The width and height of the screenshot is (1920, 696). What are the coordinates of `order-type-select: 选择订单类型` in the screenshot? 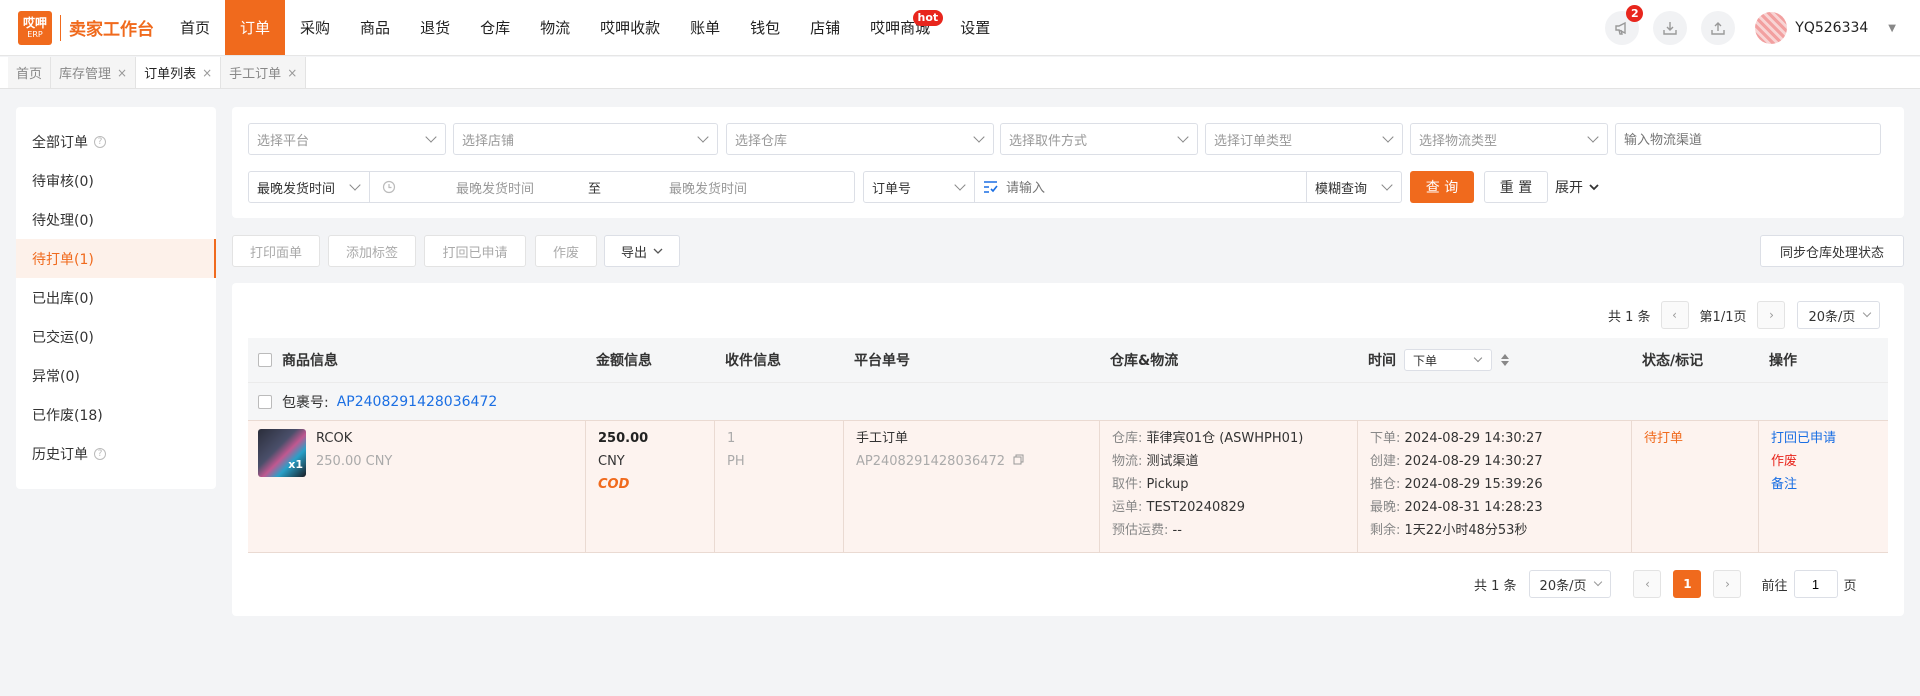 It's located at (1304, 139).